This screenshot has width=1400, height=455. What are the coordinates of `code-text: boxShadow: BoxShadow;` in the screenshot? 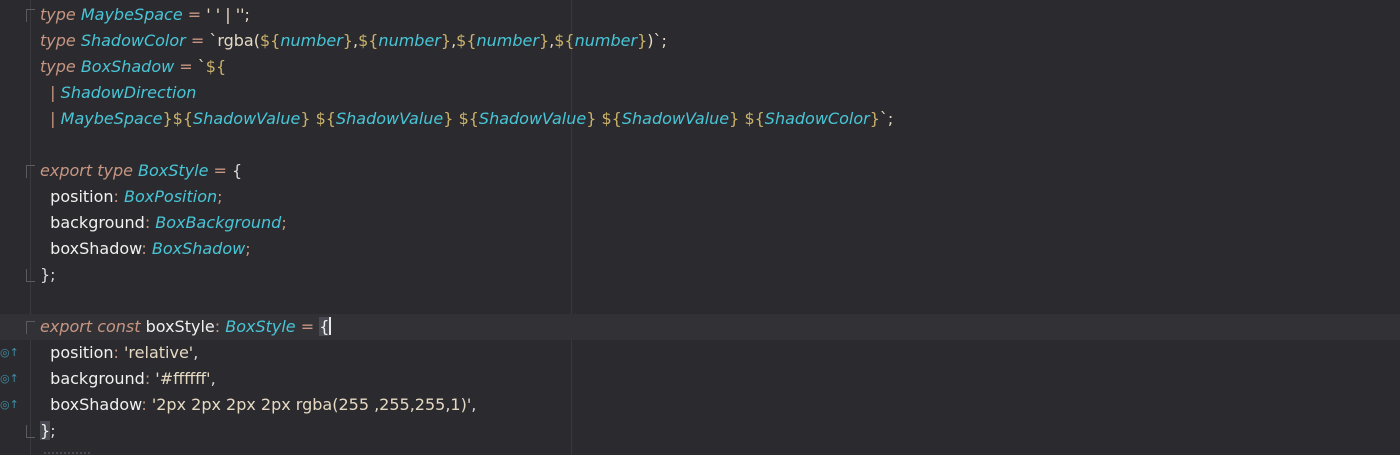 It's located at (145, 249).